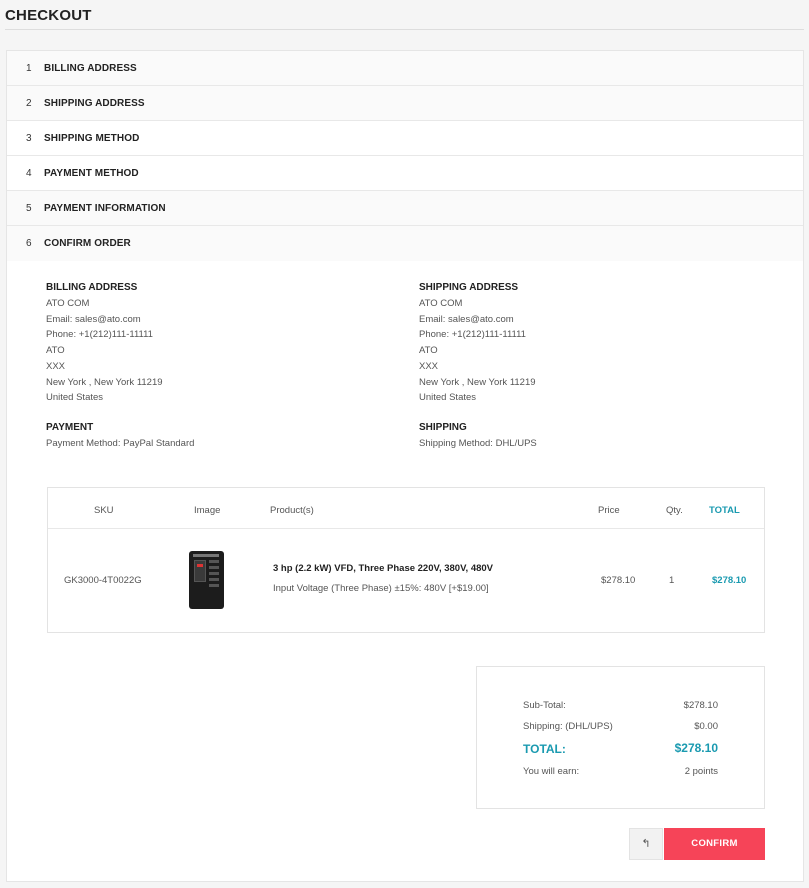 The height and width of the screenshot is (888, 809). What do you see at coordinates (406, 528) in the screenshot?
I see `table-header-divider` at bounding box center [406, 528].